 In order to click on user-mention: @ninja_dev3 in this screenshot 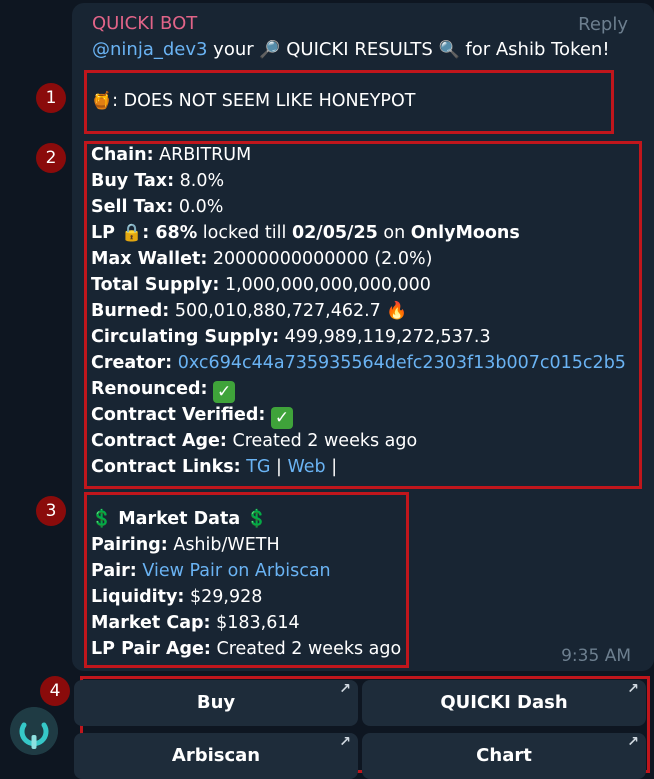, I will do `click(149, 49)`.